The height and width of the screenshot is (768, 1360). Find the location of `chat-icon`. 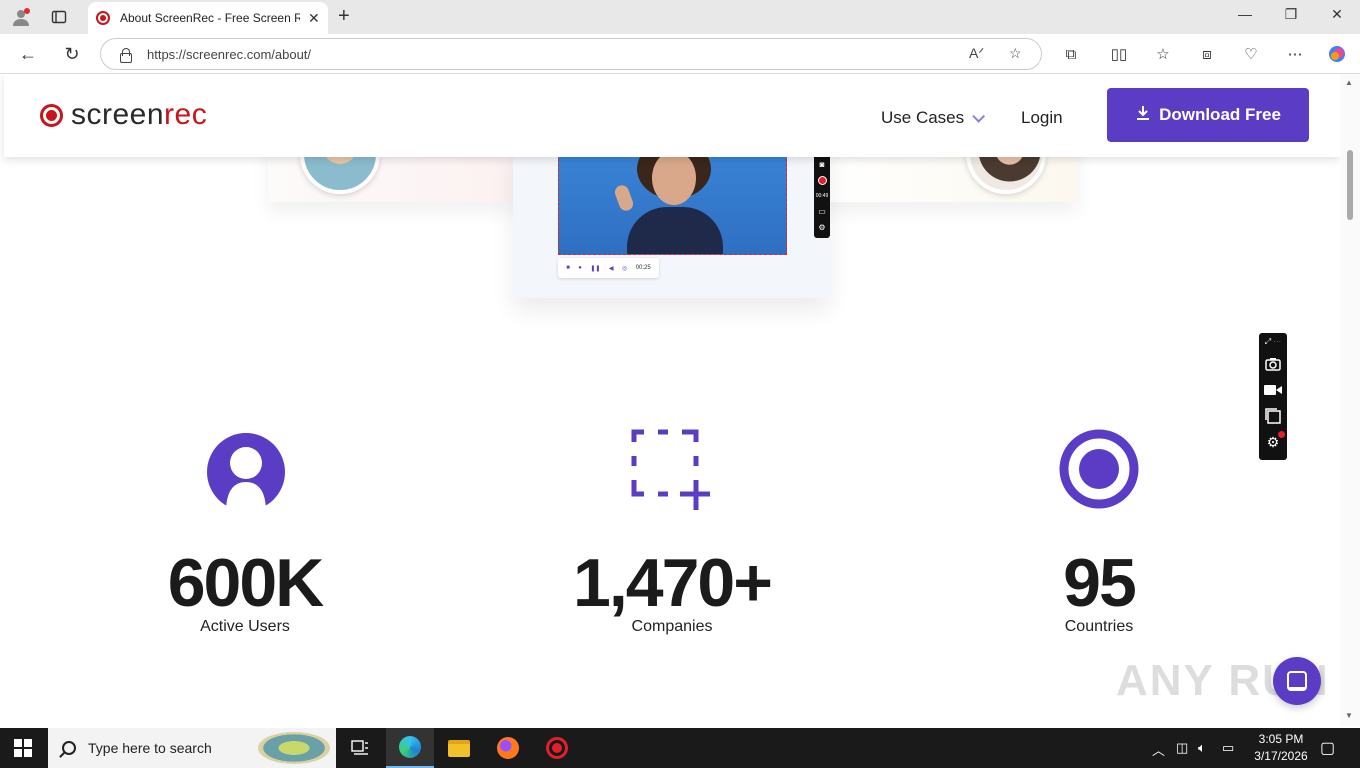

chat-icon is located at coordinates (1297, 681).